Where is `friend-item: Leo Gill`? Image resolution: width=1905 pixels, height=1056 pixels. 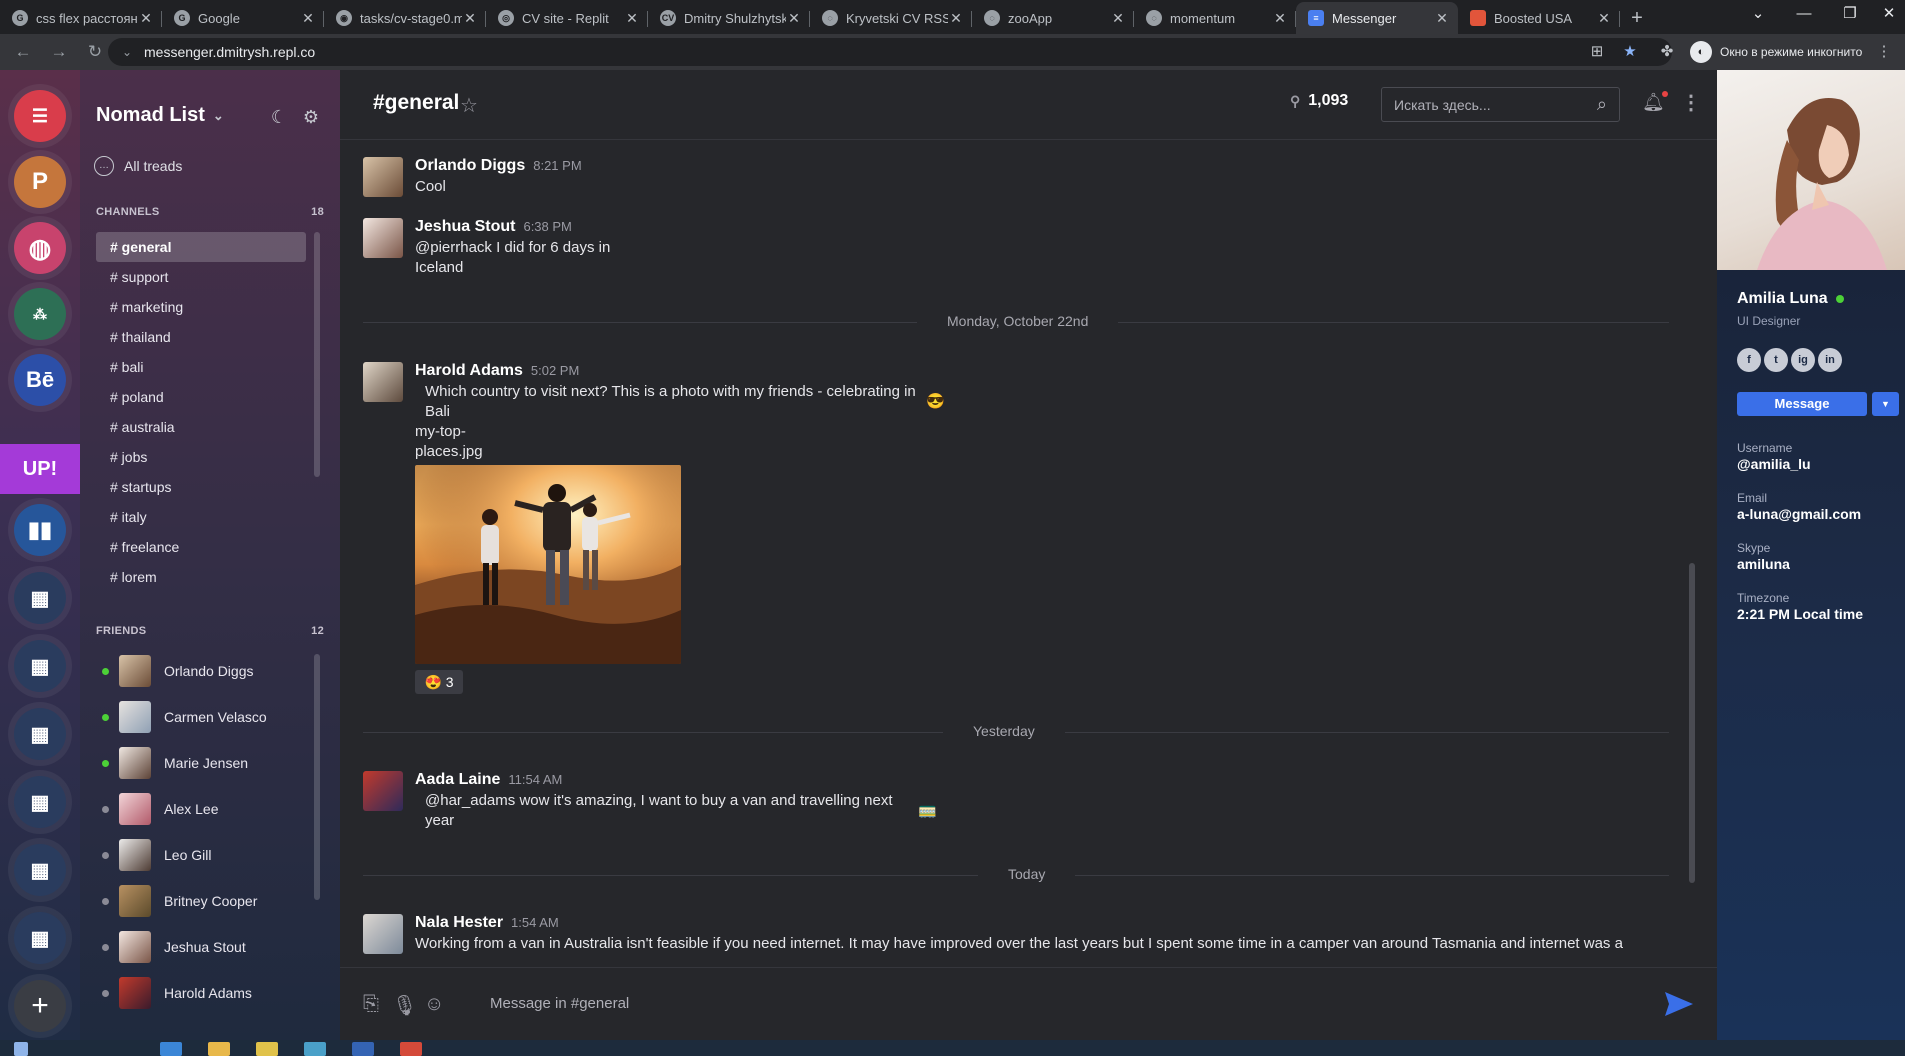
friend-item: Leo Gill is located at coordinates (207, 855).